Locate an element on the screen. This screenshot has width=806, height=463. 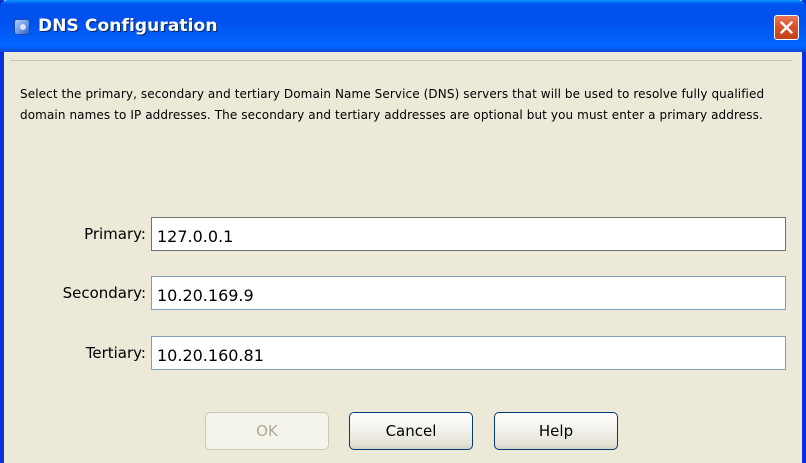
title-bar: DNS Configuration is located at coordinates (403, 26).